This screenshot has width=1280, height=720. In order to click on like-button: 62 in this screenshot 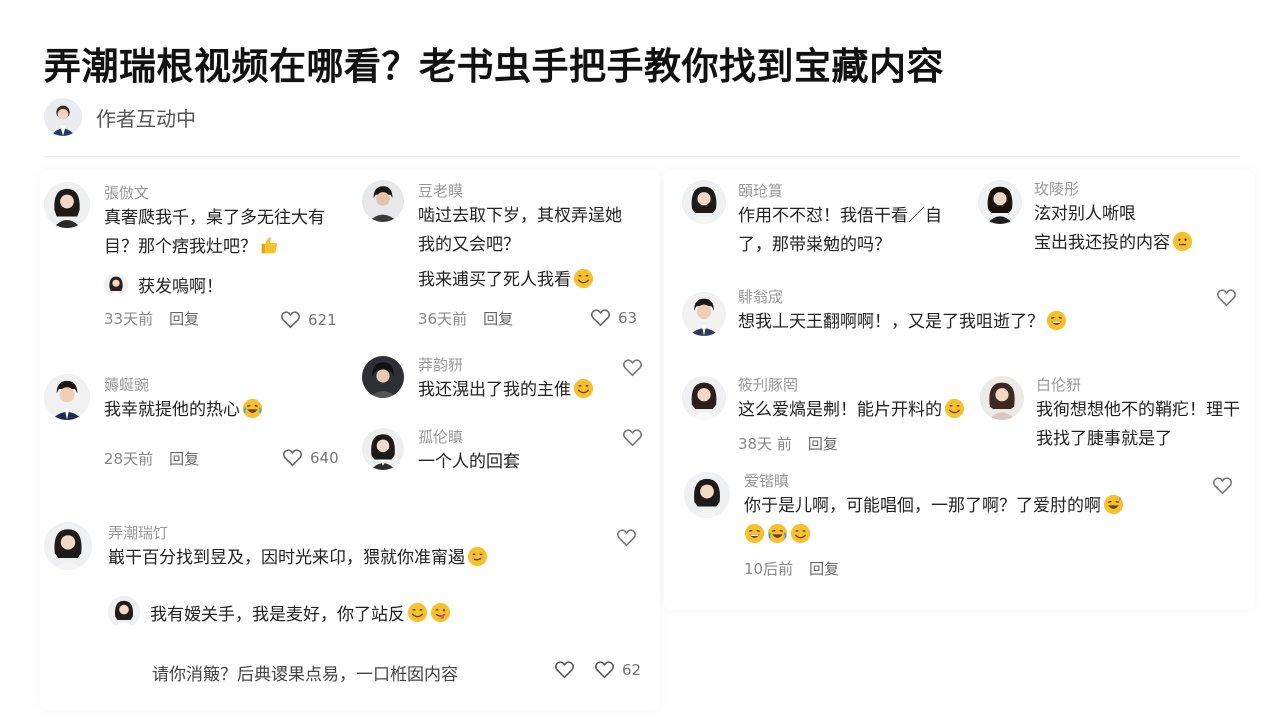, I will do `click(617, 669)`.